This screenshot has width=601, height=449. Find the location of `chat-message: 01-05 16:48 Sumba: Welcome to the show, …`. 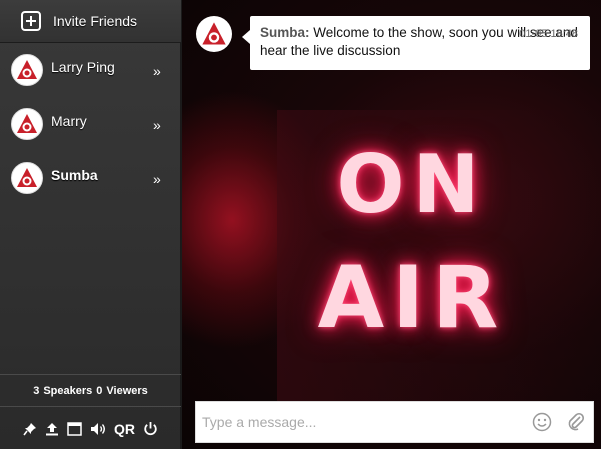

chat-message: 01-05 16:48 Sumba: Welcome to the show, … is located at coordinates (416, 43).